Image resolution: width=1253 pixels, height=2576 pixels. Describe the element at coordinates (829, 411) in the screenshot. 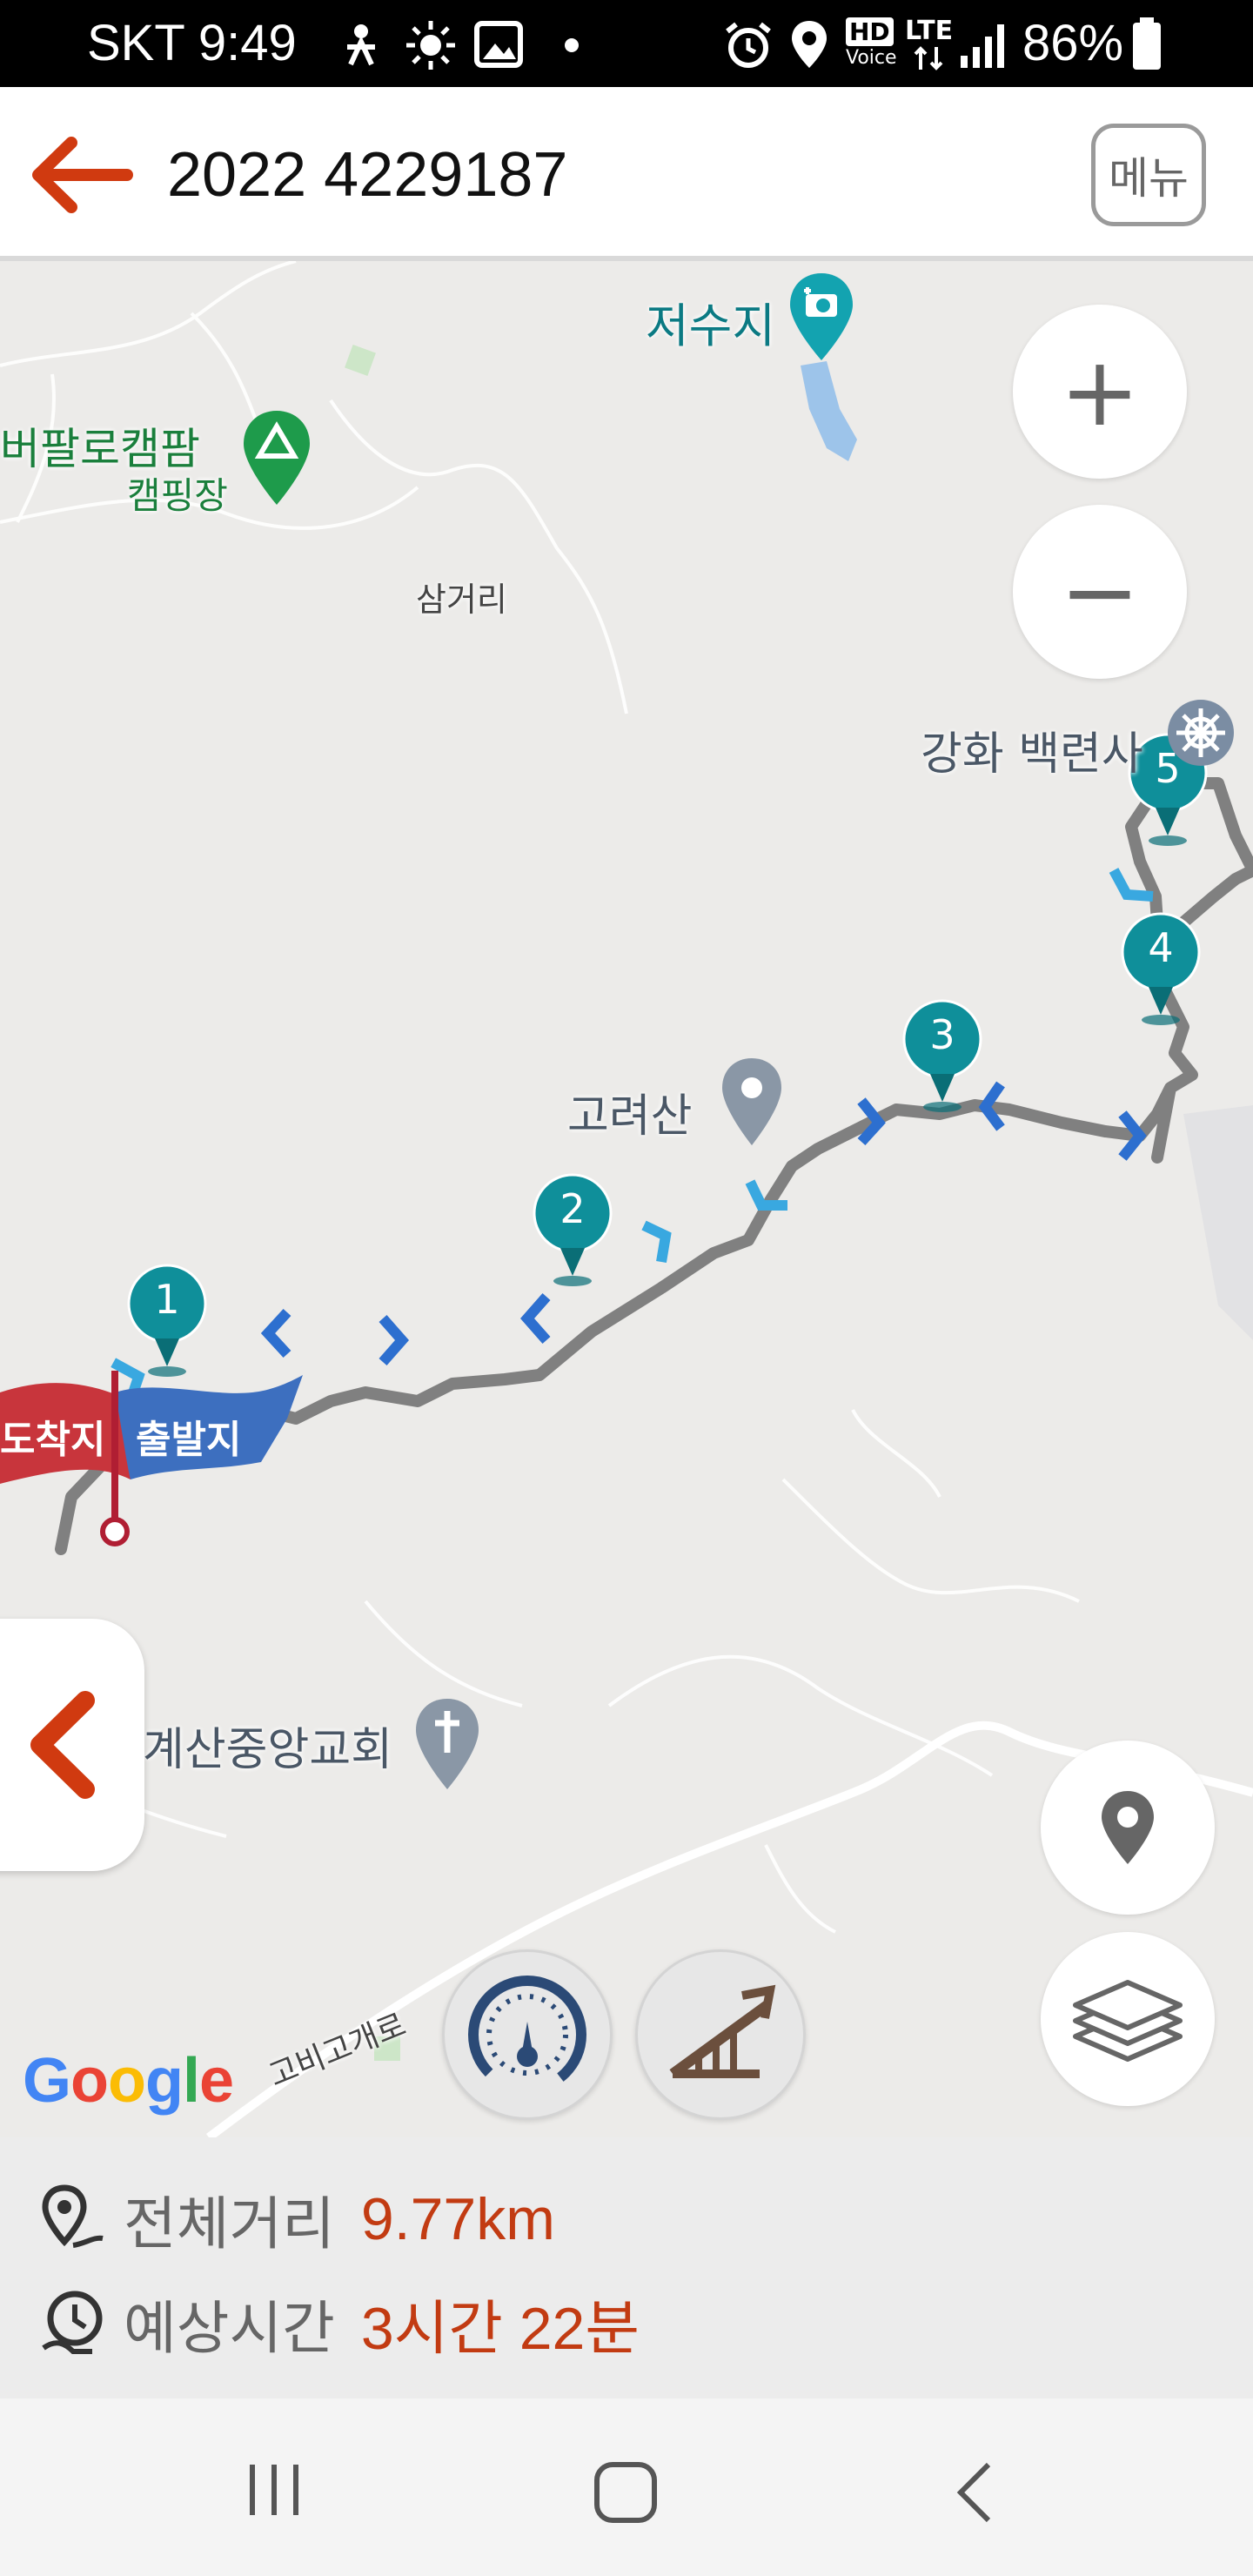

I see `reservoir-water` at that location.